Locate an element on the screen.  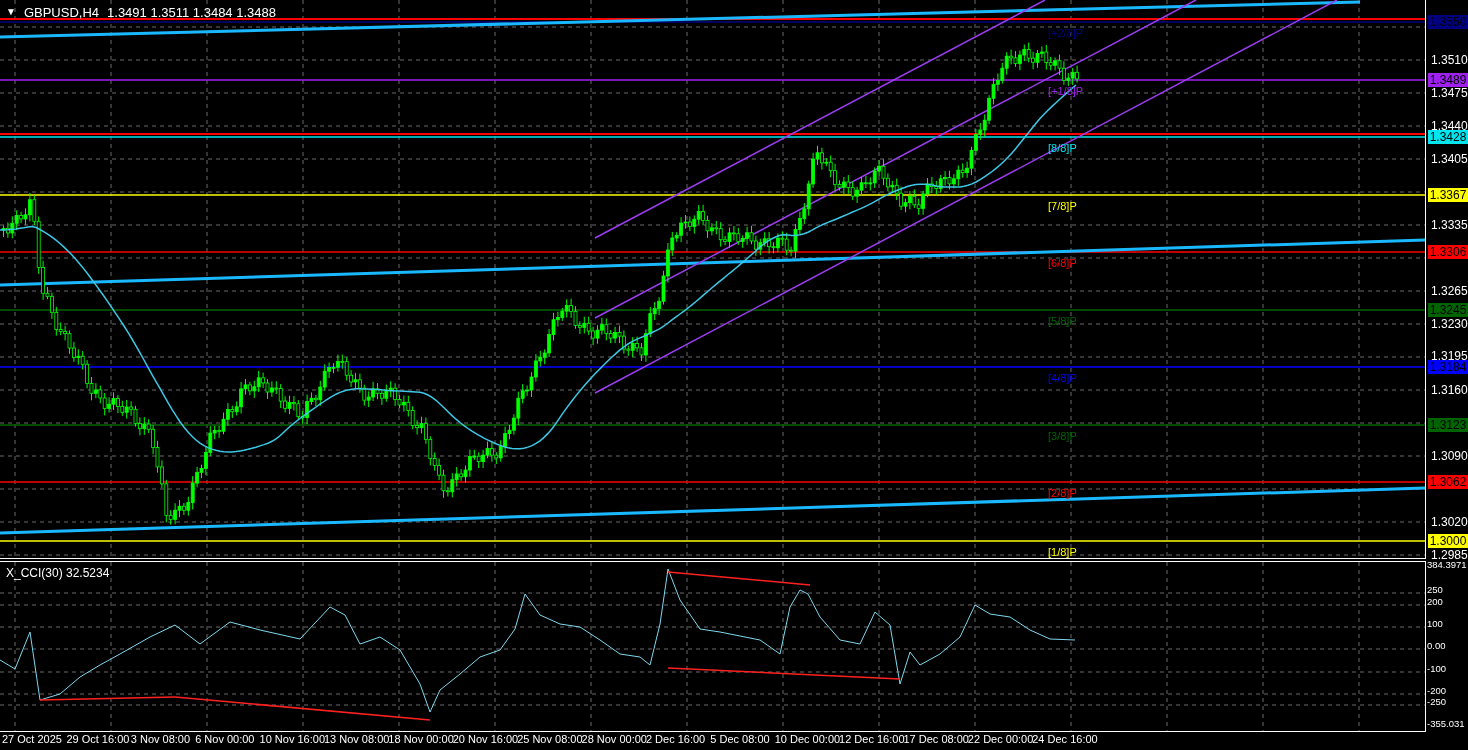
level-label: [1/8]P is located at coordinates (1062, 552).